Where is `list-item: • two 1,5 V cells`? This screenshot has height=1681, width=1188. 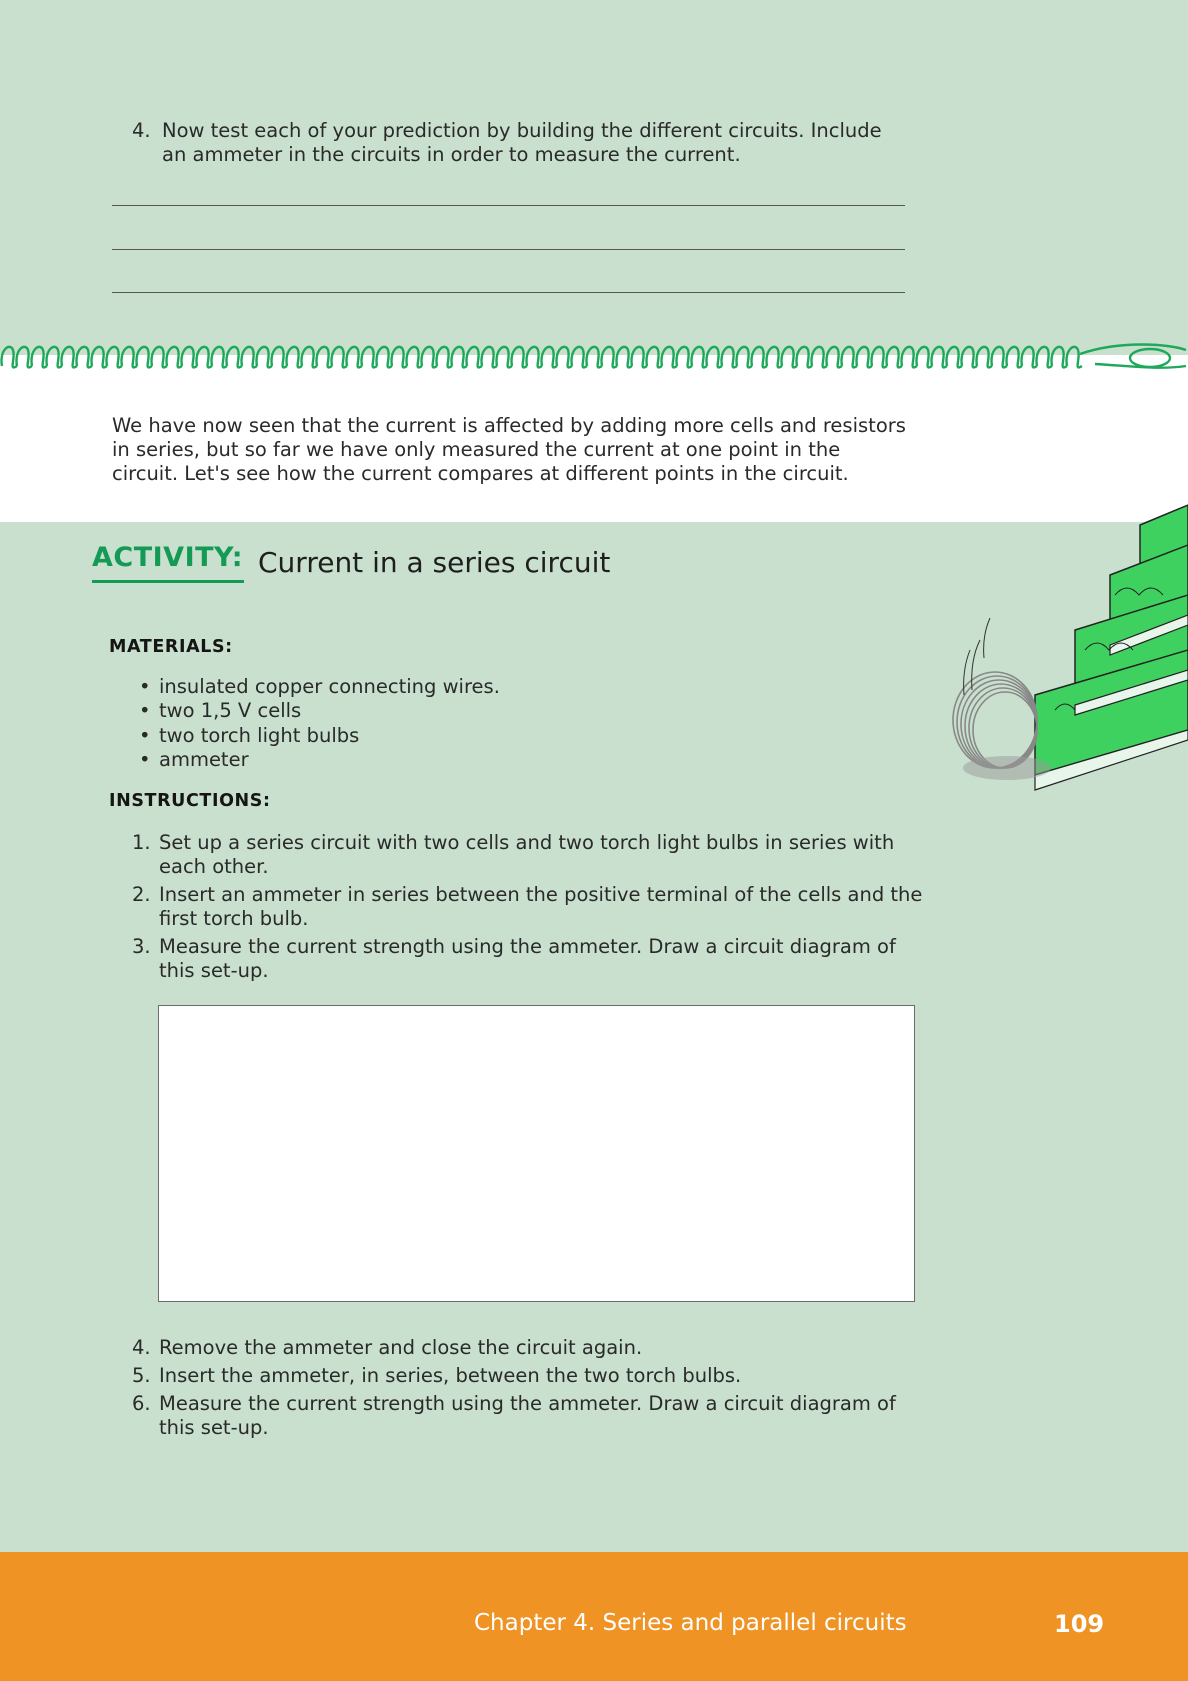 list-item: • two 1,5 V cells is located at coordinates (220, 711).